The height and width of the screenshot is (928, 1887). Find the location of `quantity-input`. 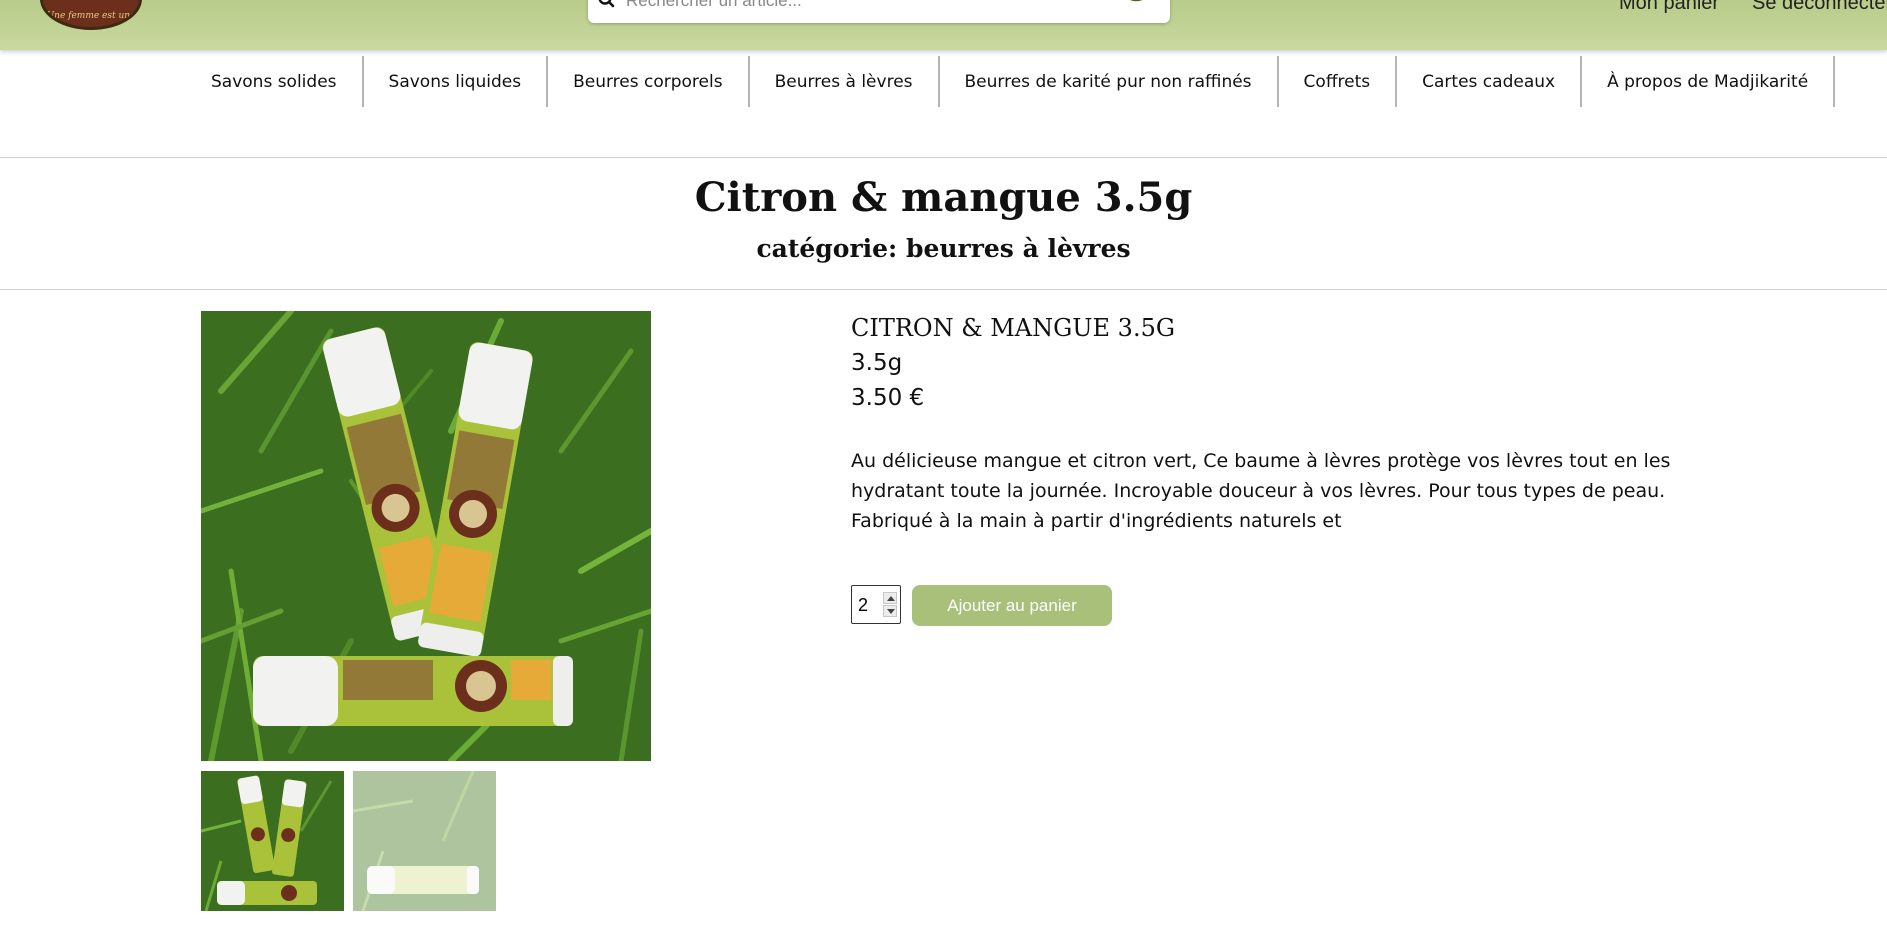

quantity-input is located at coordinates (870, 605).